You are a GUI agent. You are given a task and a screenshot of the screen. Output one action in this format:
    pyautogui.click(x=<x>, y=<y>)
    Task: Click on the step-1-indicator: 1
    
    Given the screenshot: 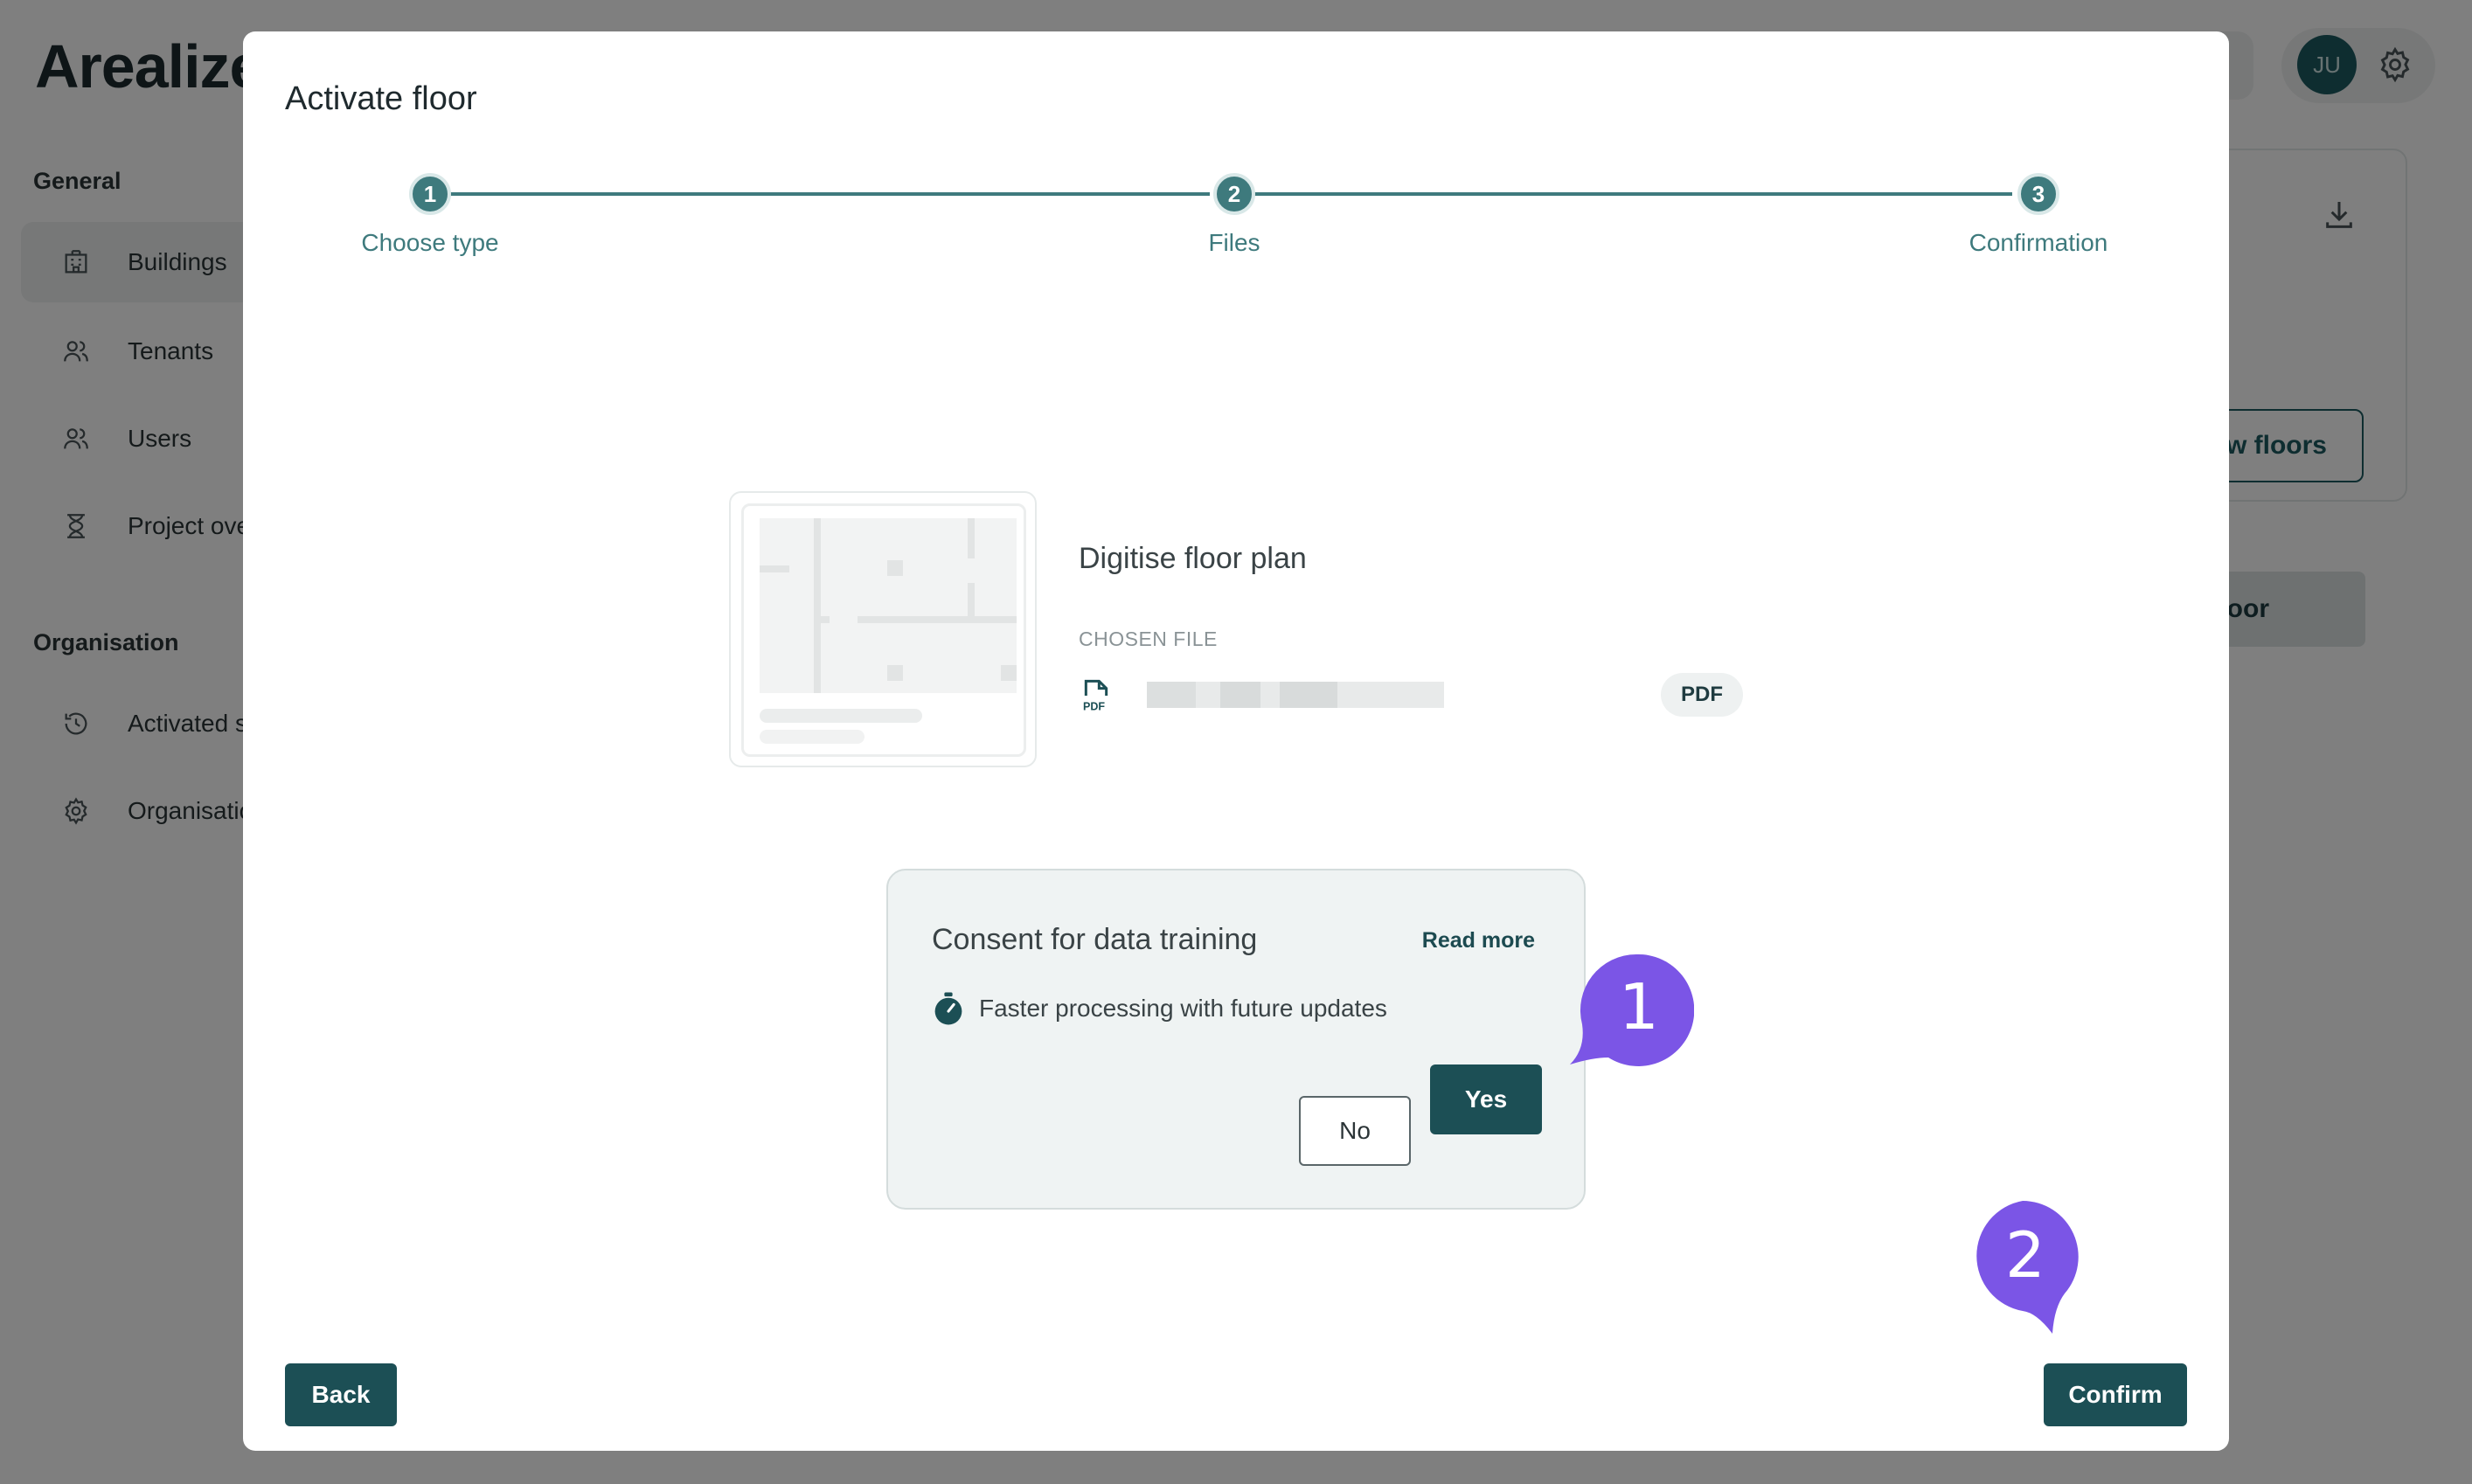 What is the action you would take?
    pyautogui.click(x=430, y=194)
    